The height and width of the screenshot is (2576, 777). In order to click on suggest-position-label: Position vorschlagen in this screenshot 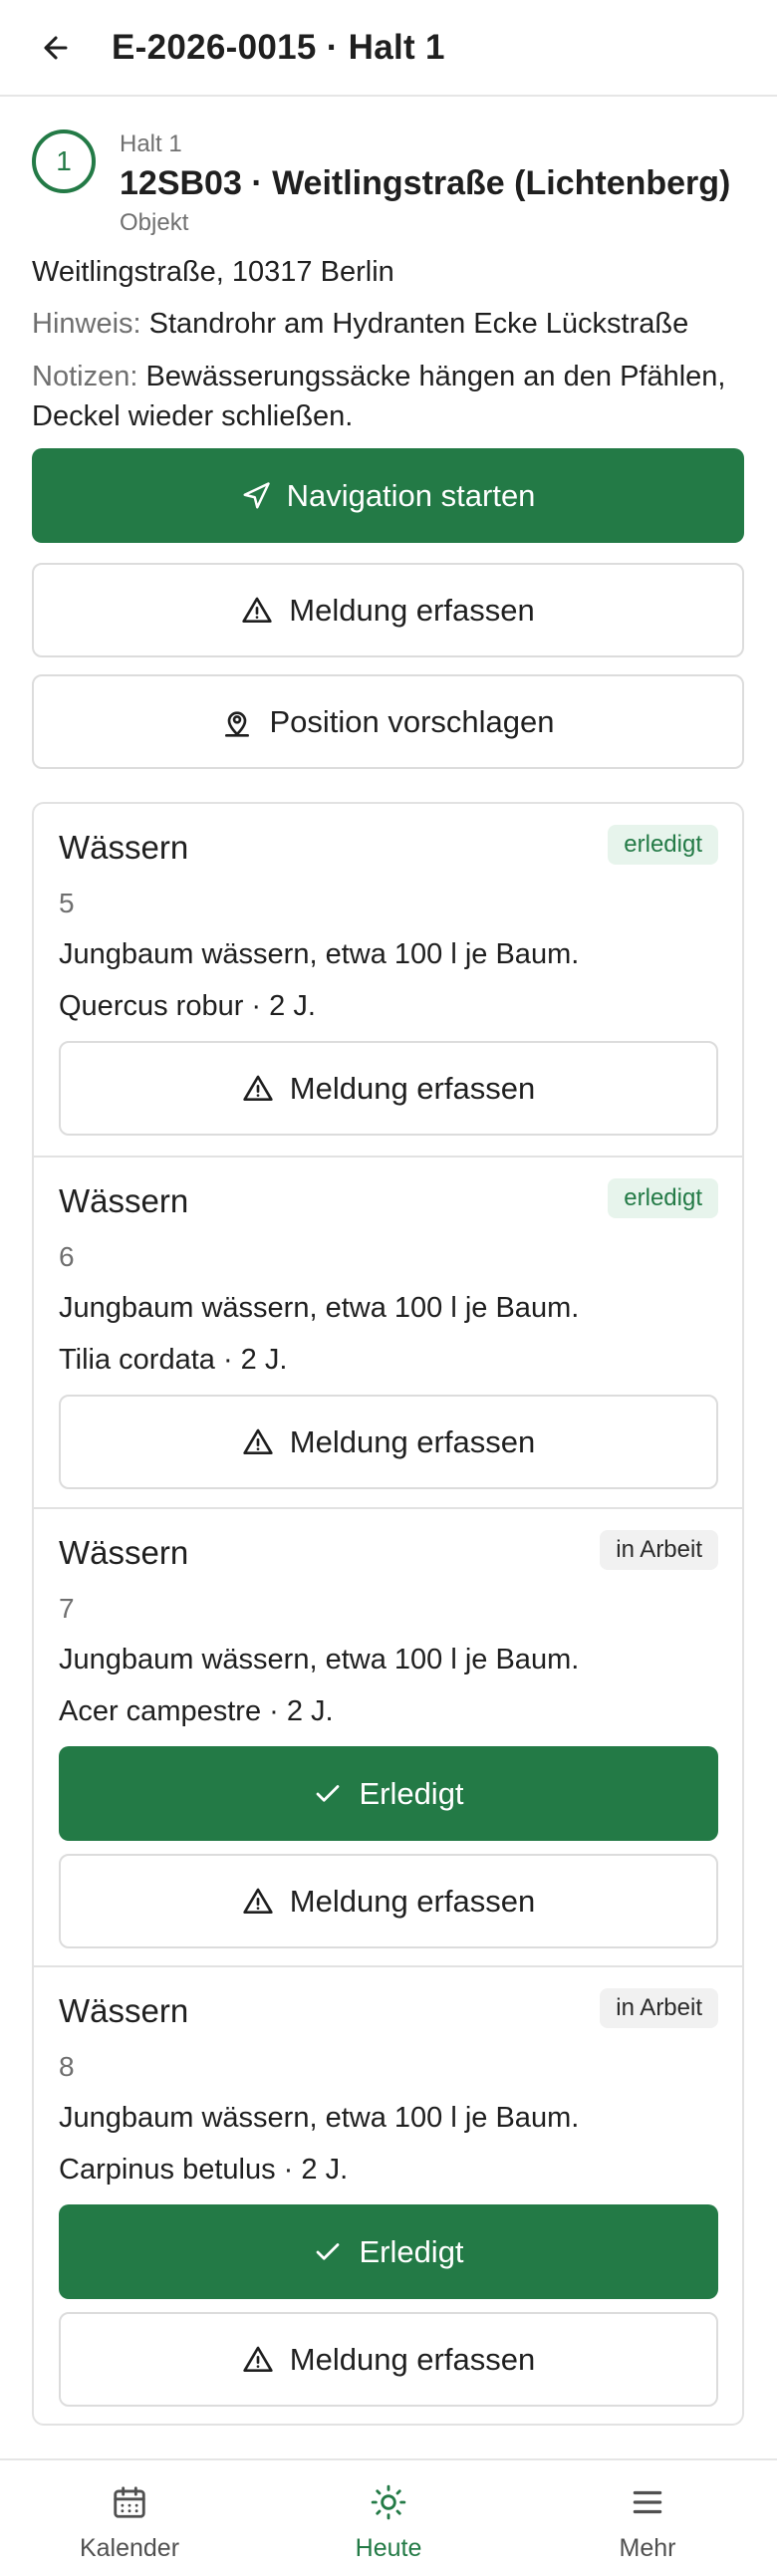, I will do `click(412, 721)`.